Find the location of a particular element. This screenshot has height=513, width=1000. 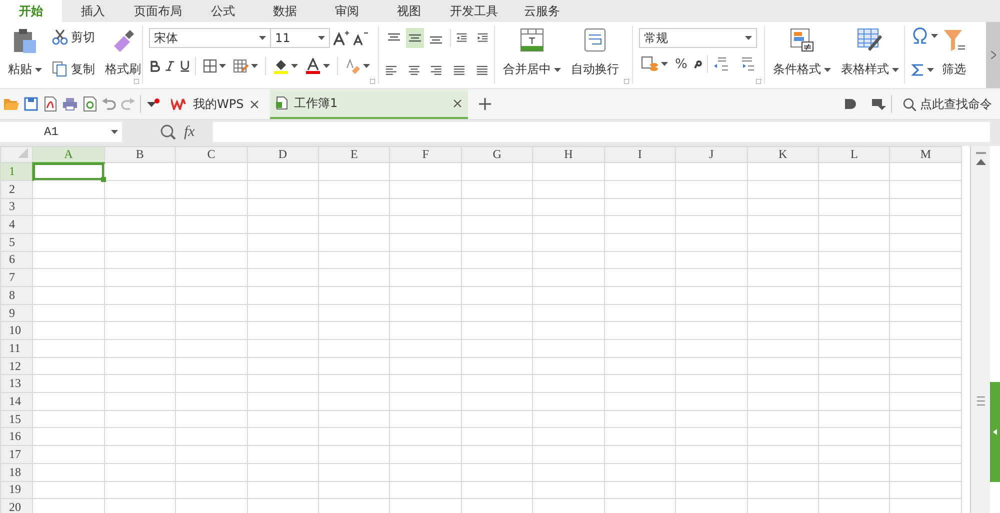

row-header: 16 is located at coordinates (16, 437).